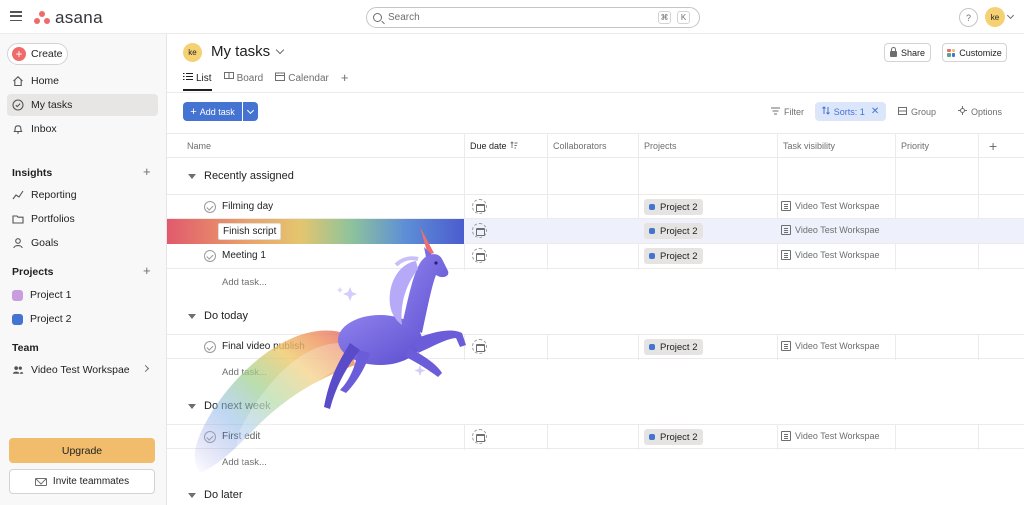 The width and height of the screenshot is (1024, 505). I want to click on add-task-label: Add task, so click(217, 111).